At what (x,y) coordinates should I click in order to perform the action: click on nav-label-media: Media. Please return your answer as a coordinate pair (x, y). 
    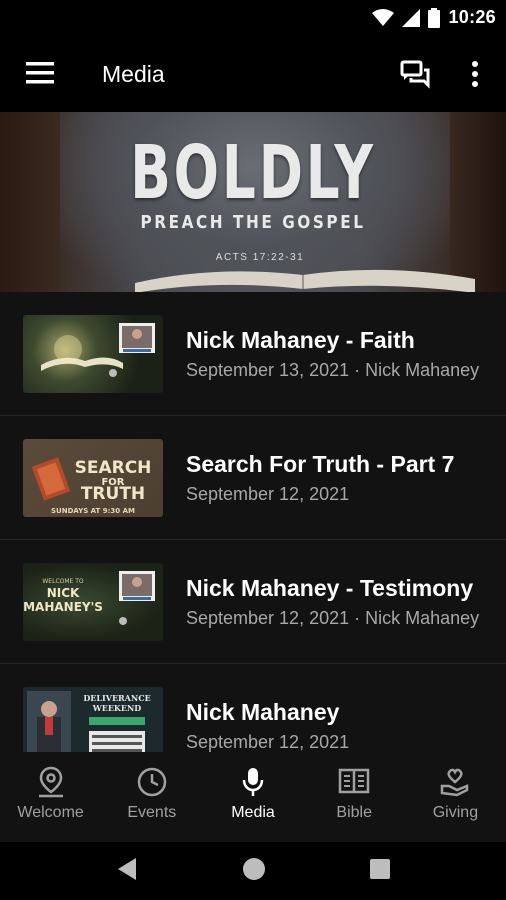
    Looking at the image, I should click on (253, 812).